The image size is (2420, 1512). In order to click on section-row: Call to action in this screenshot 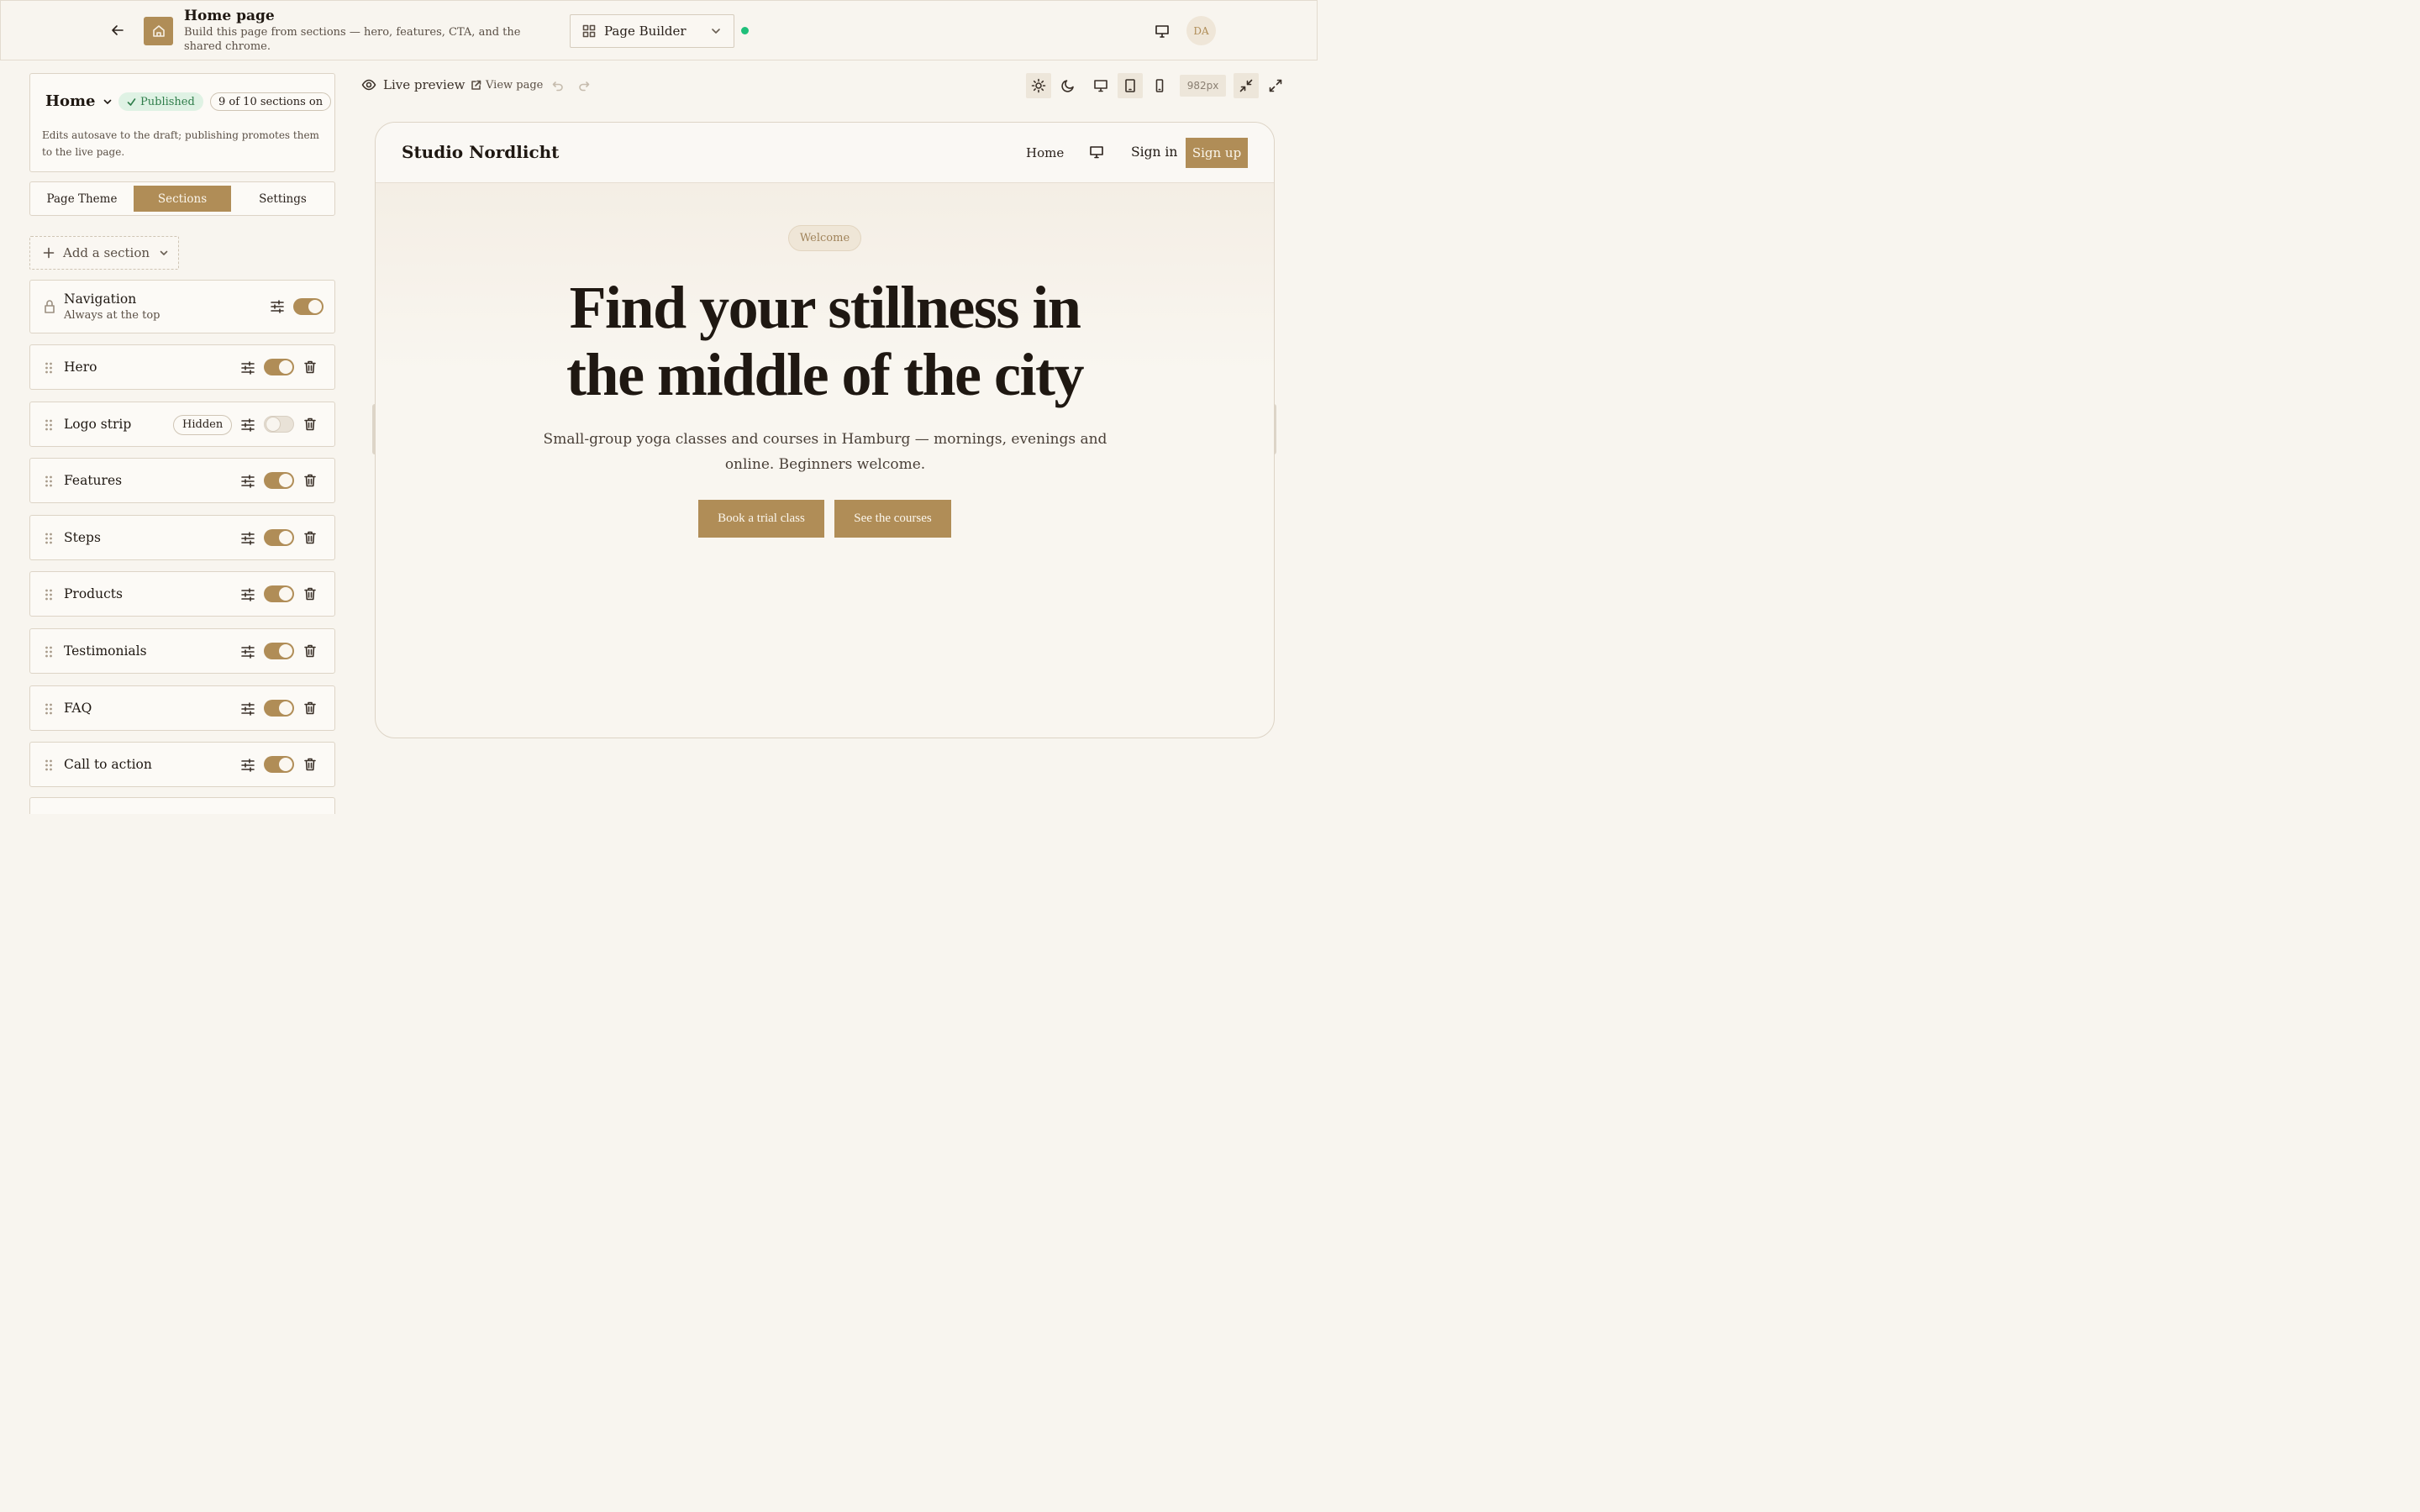, I will do `click(182, 765)`.